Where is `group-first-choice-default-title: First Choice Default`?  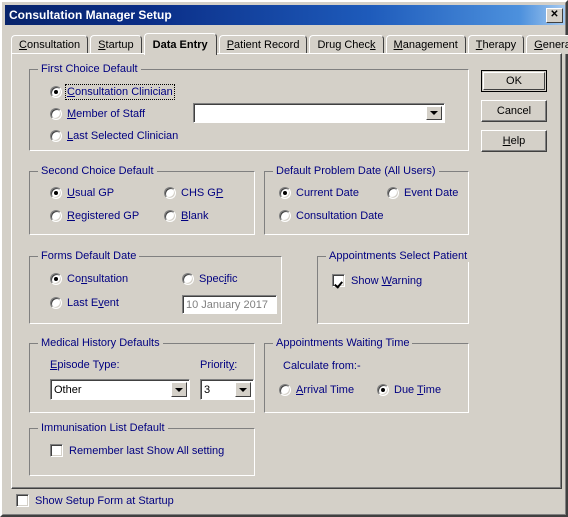 group-first-choice-default-title: First Choice Default is located at coordinates (89, 69).